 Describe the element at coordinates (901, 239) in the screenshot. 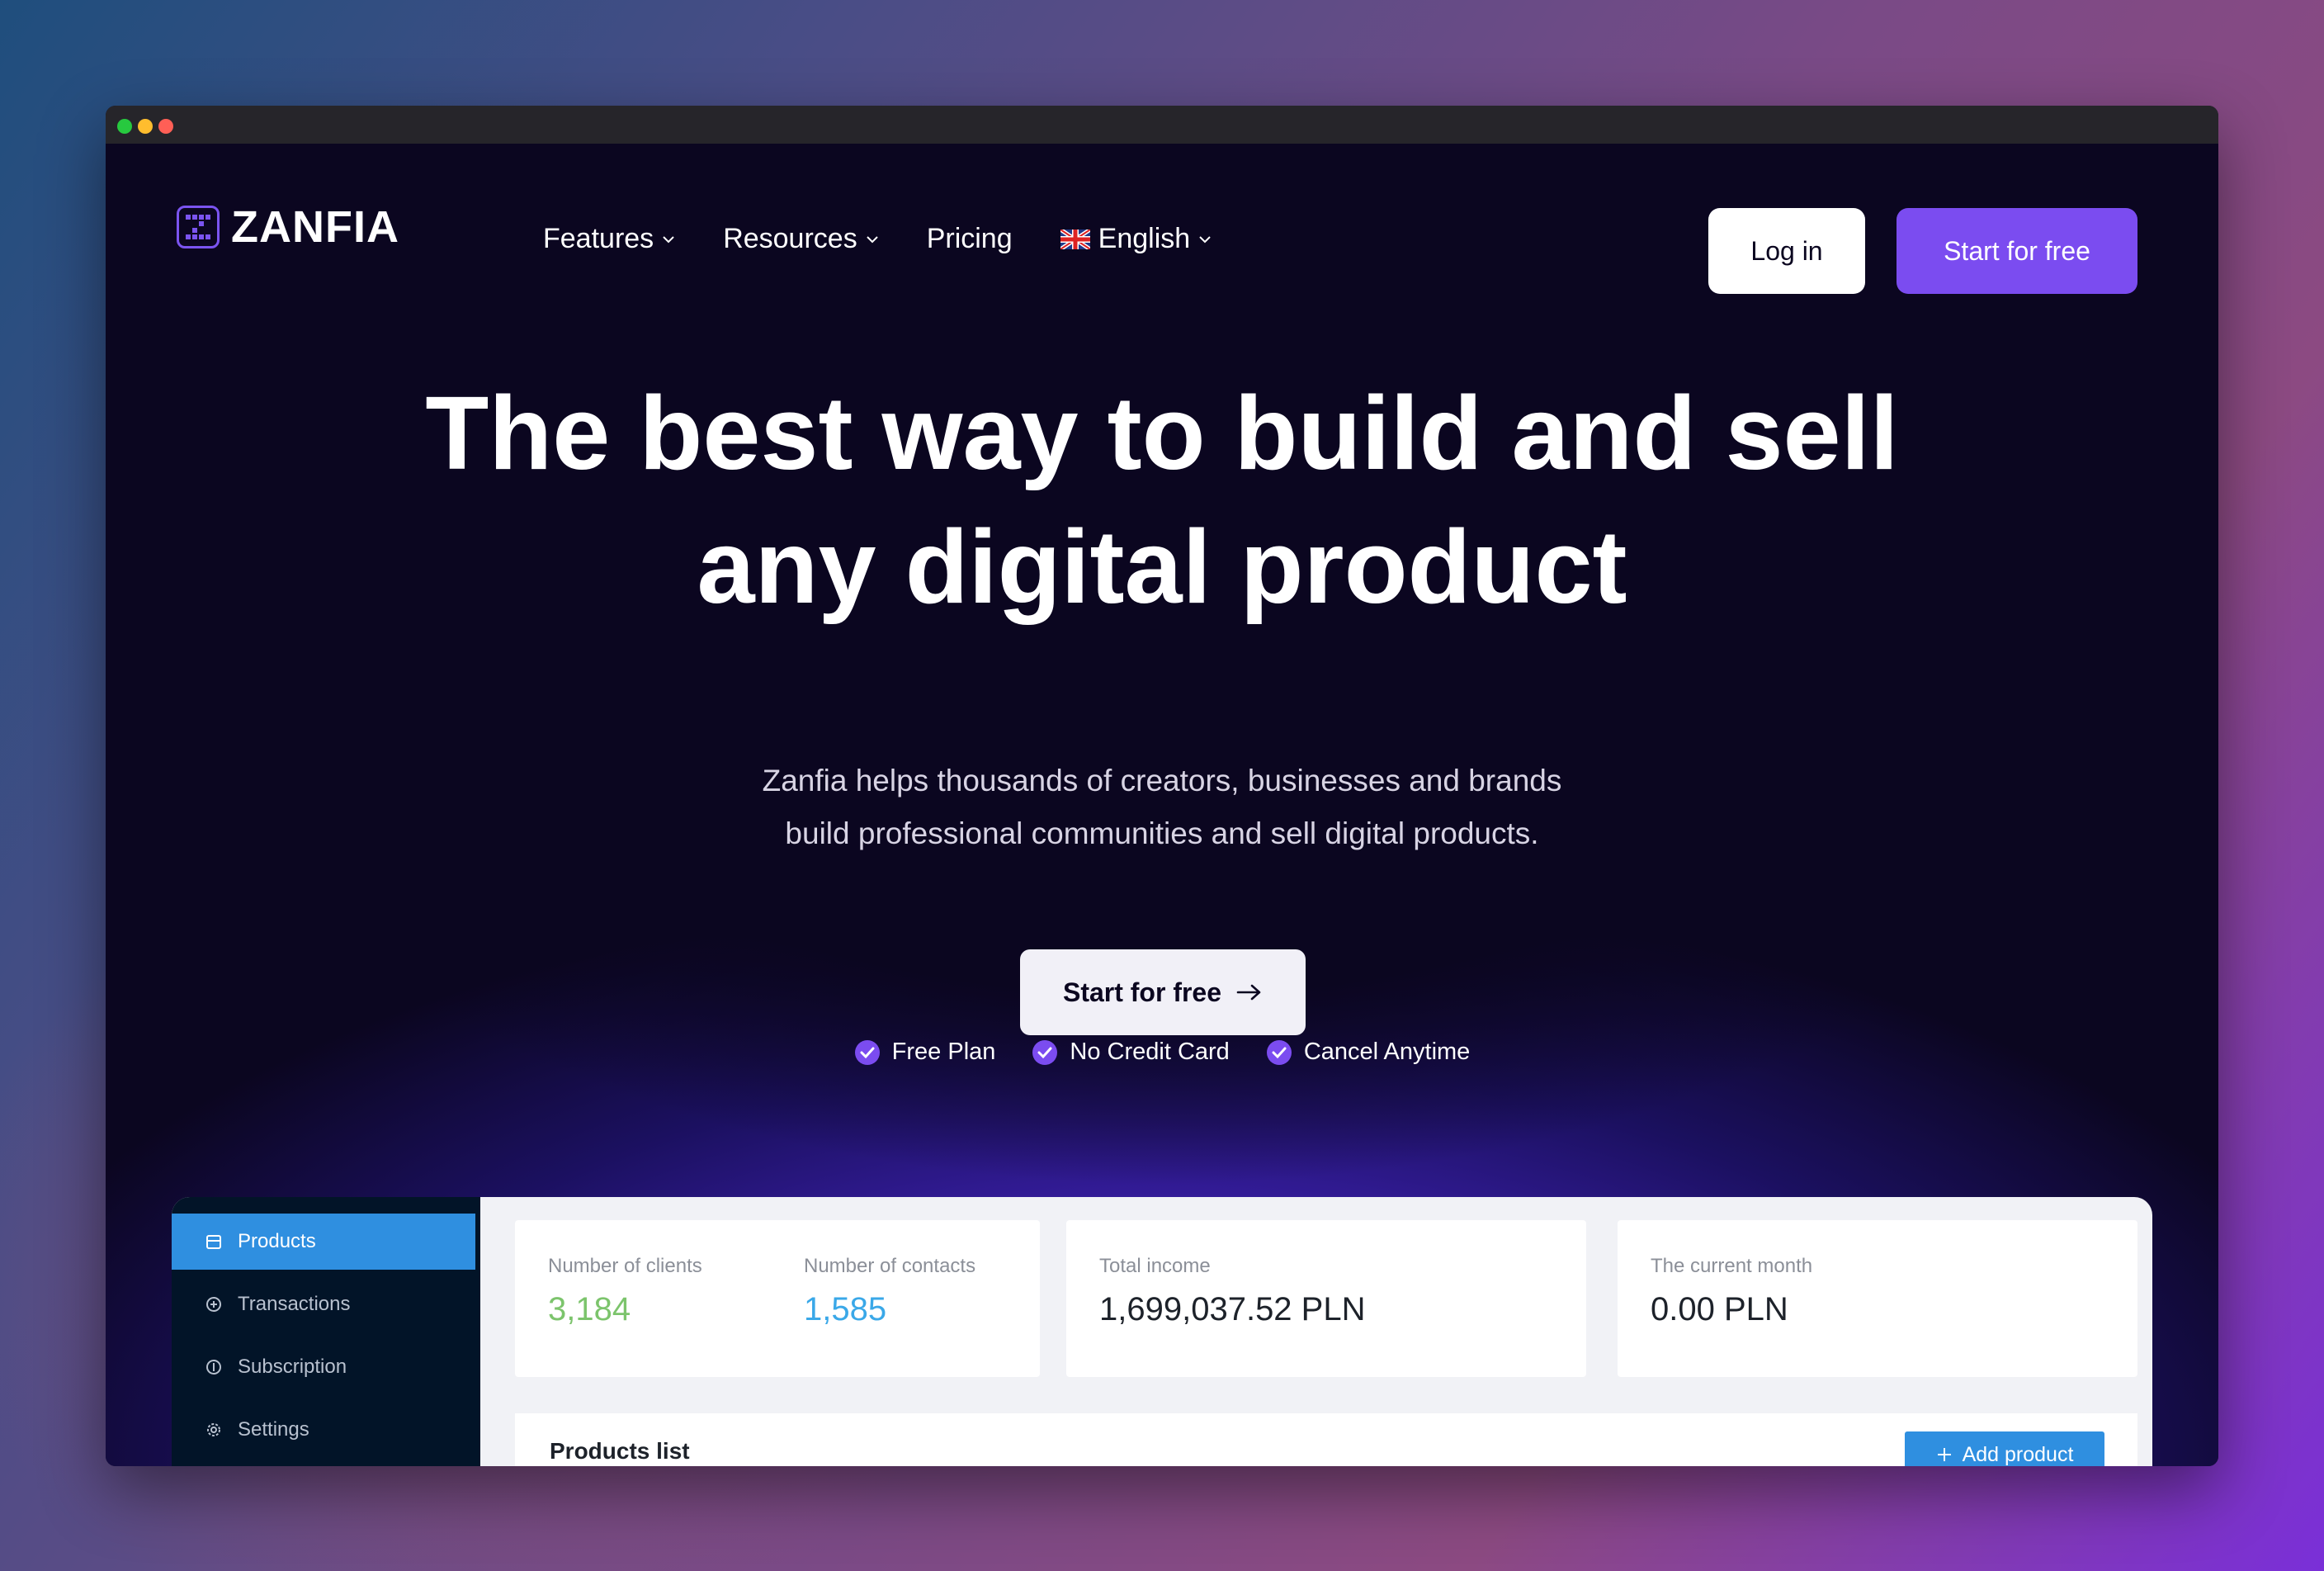

I see `main-nav: Features Resources Pricing English` at that location.